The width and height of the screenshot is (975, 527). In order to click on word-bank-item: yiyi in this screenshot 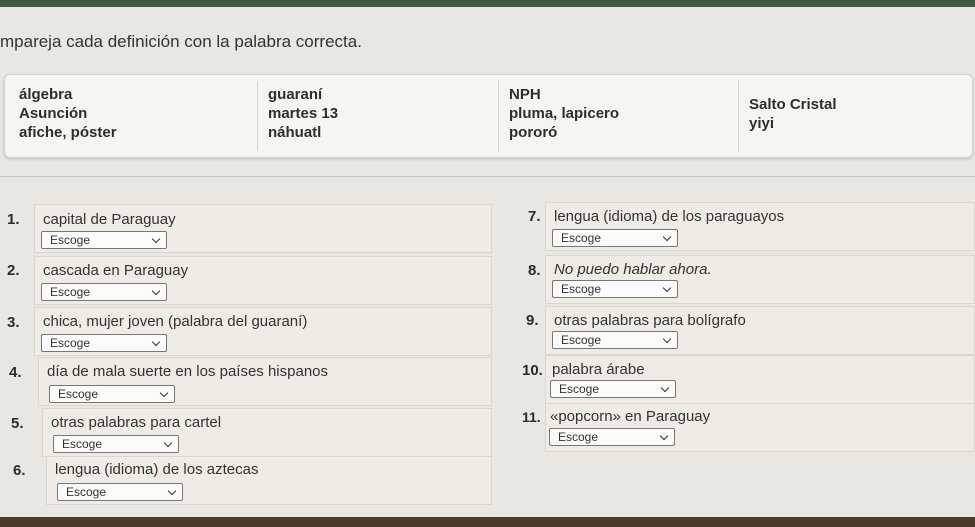, I will do `click(762, 123)`.